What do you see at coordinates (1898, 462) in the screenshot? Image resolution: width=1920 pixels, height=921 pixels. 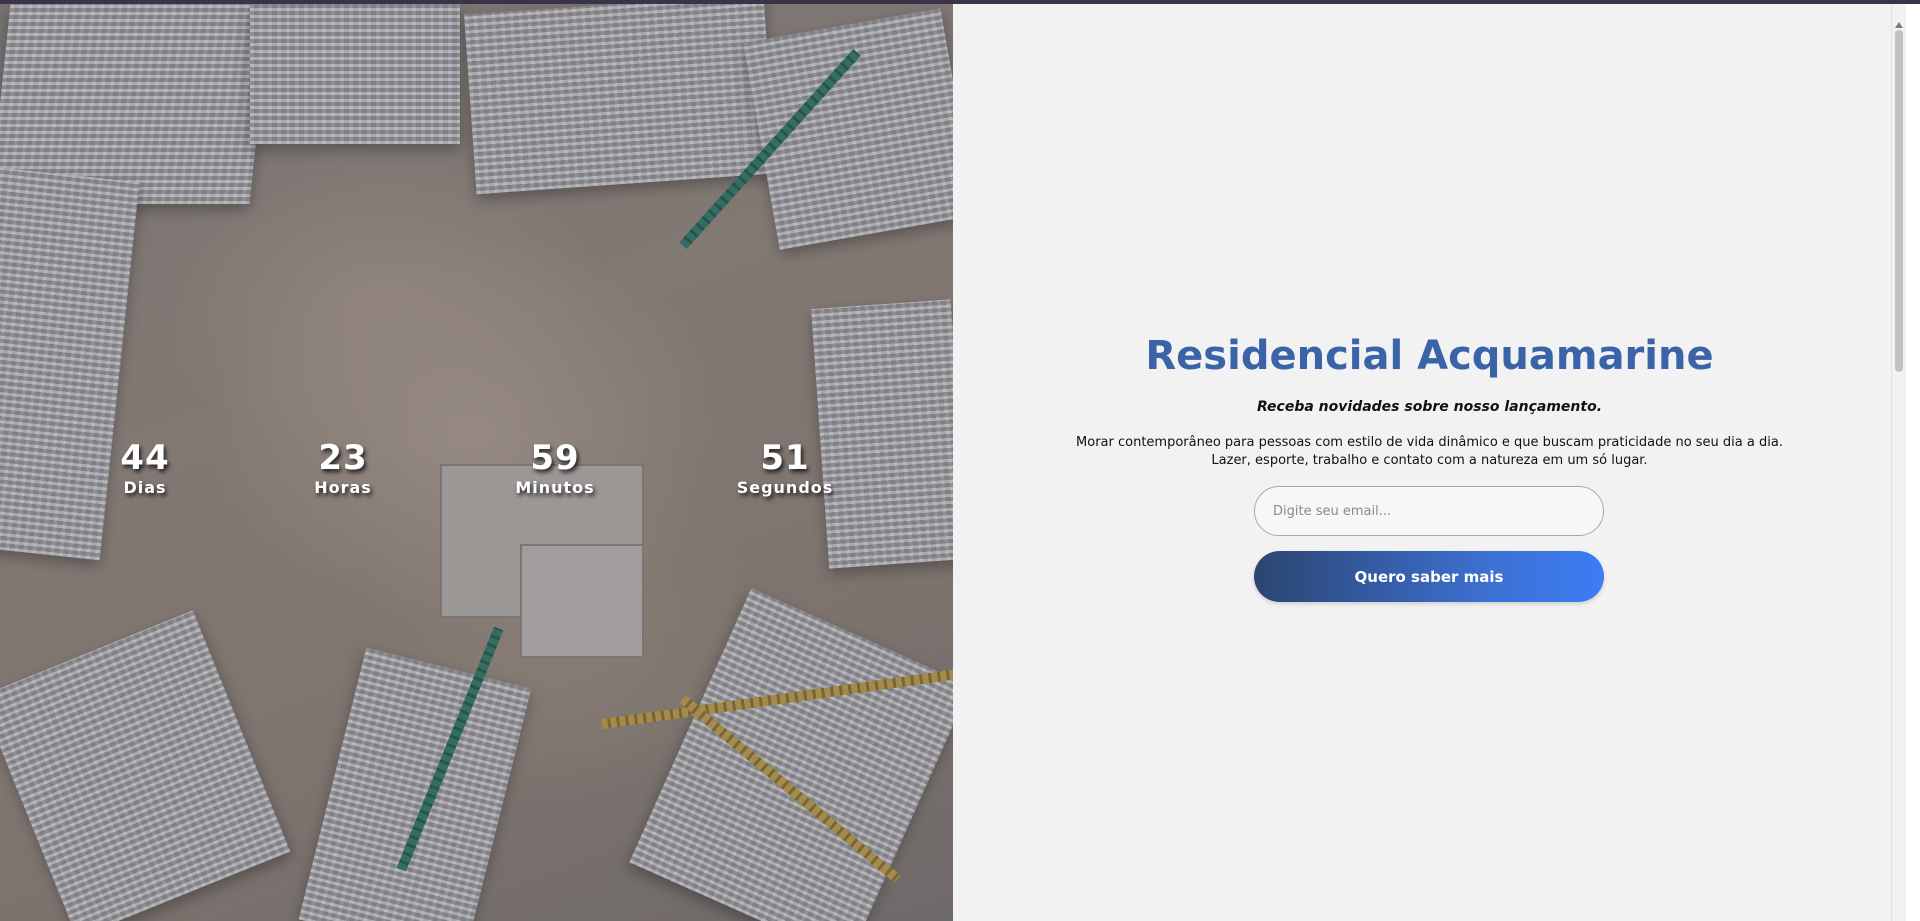 I see `scrollbar` at bounding box center [1898, 462].